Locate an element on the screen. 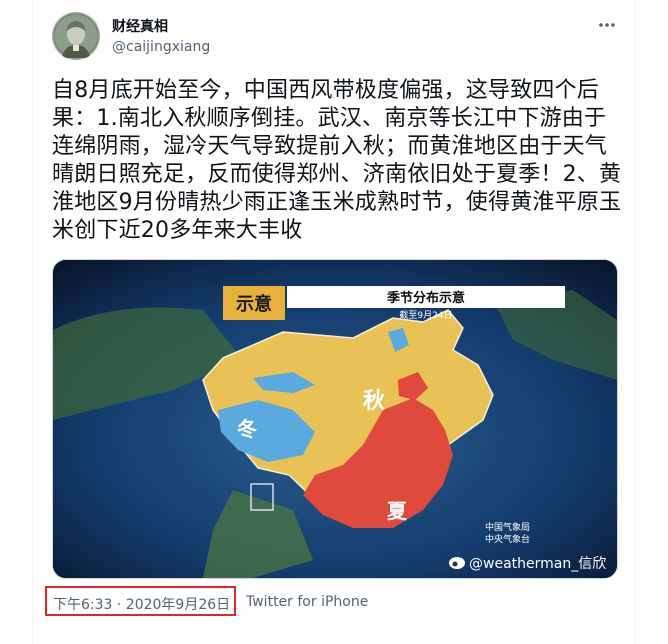  agency-line1: 中国气象局 is located at coordinates (507, 527).